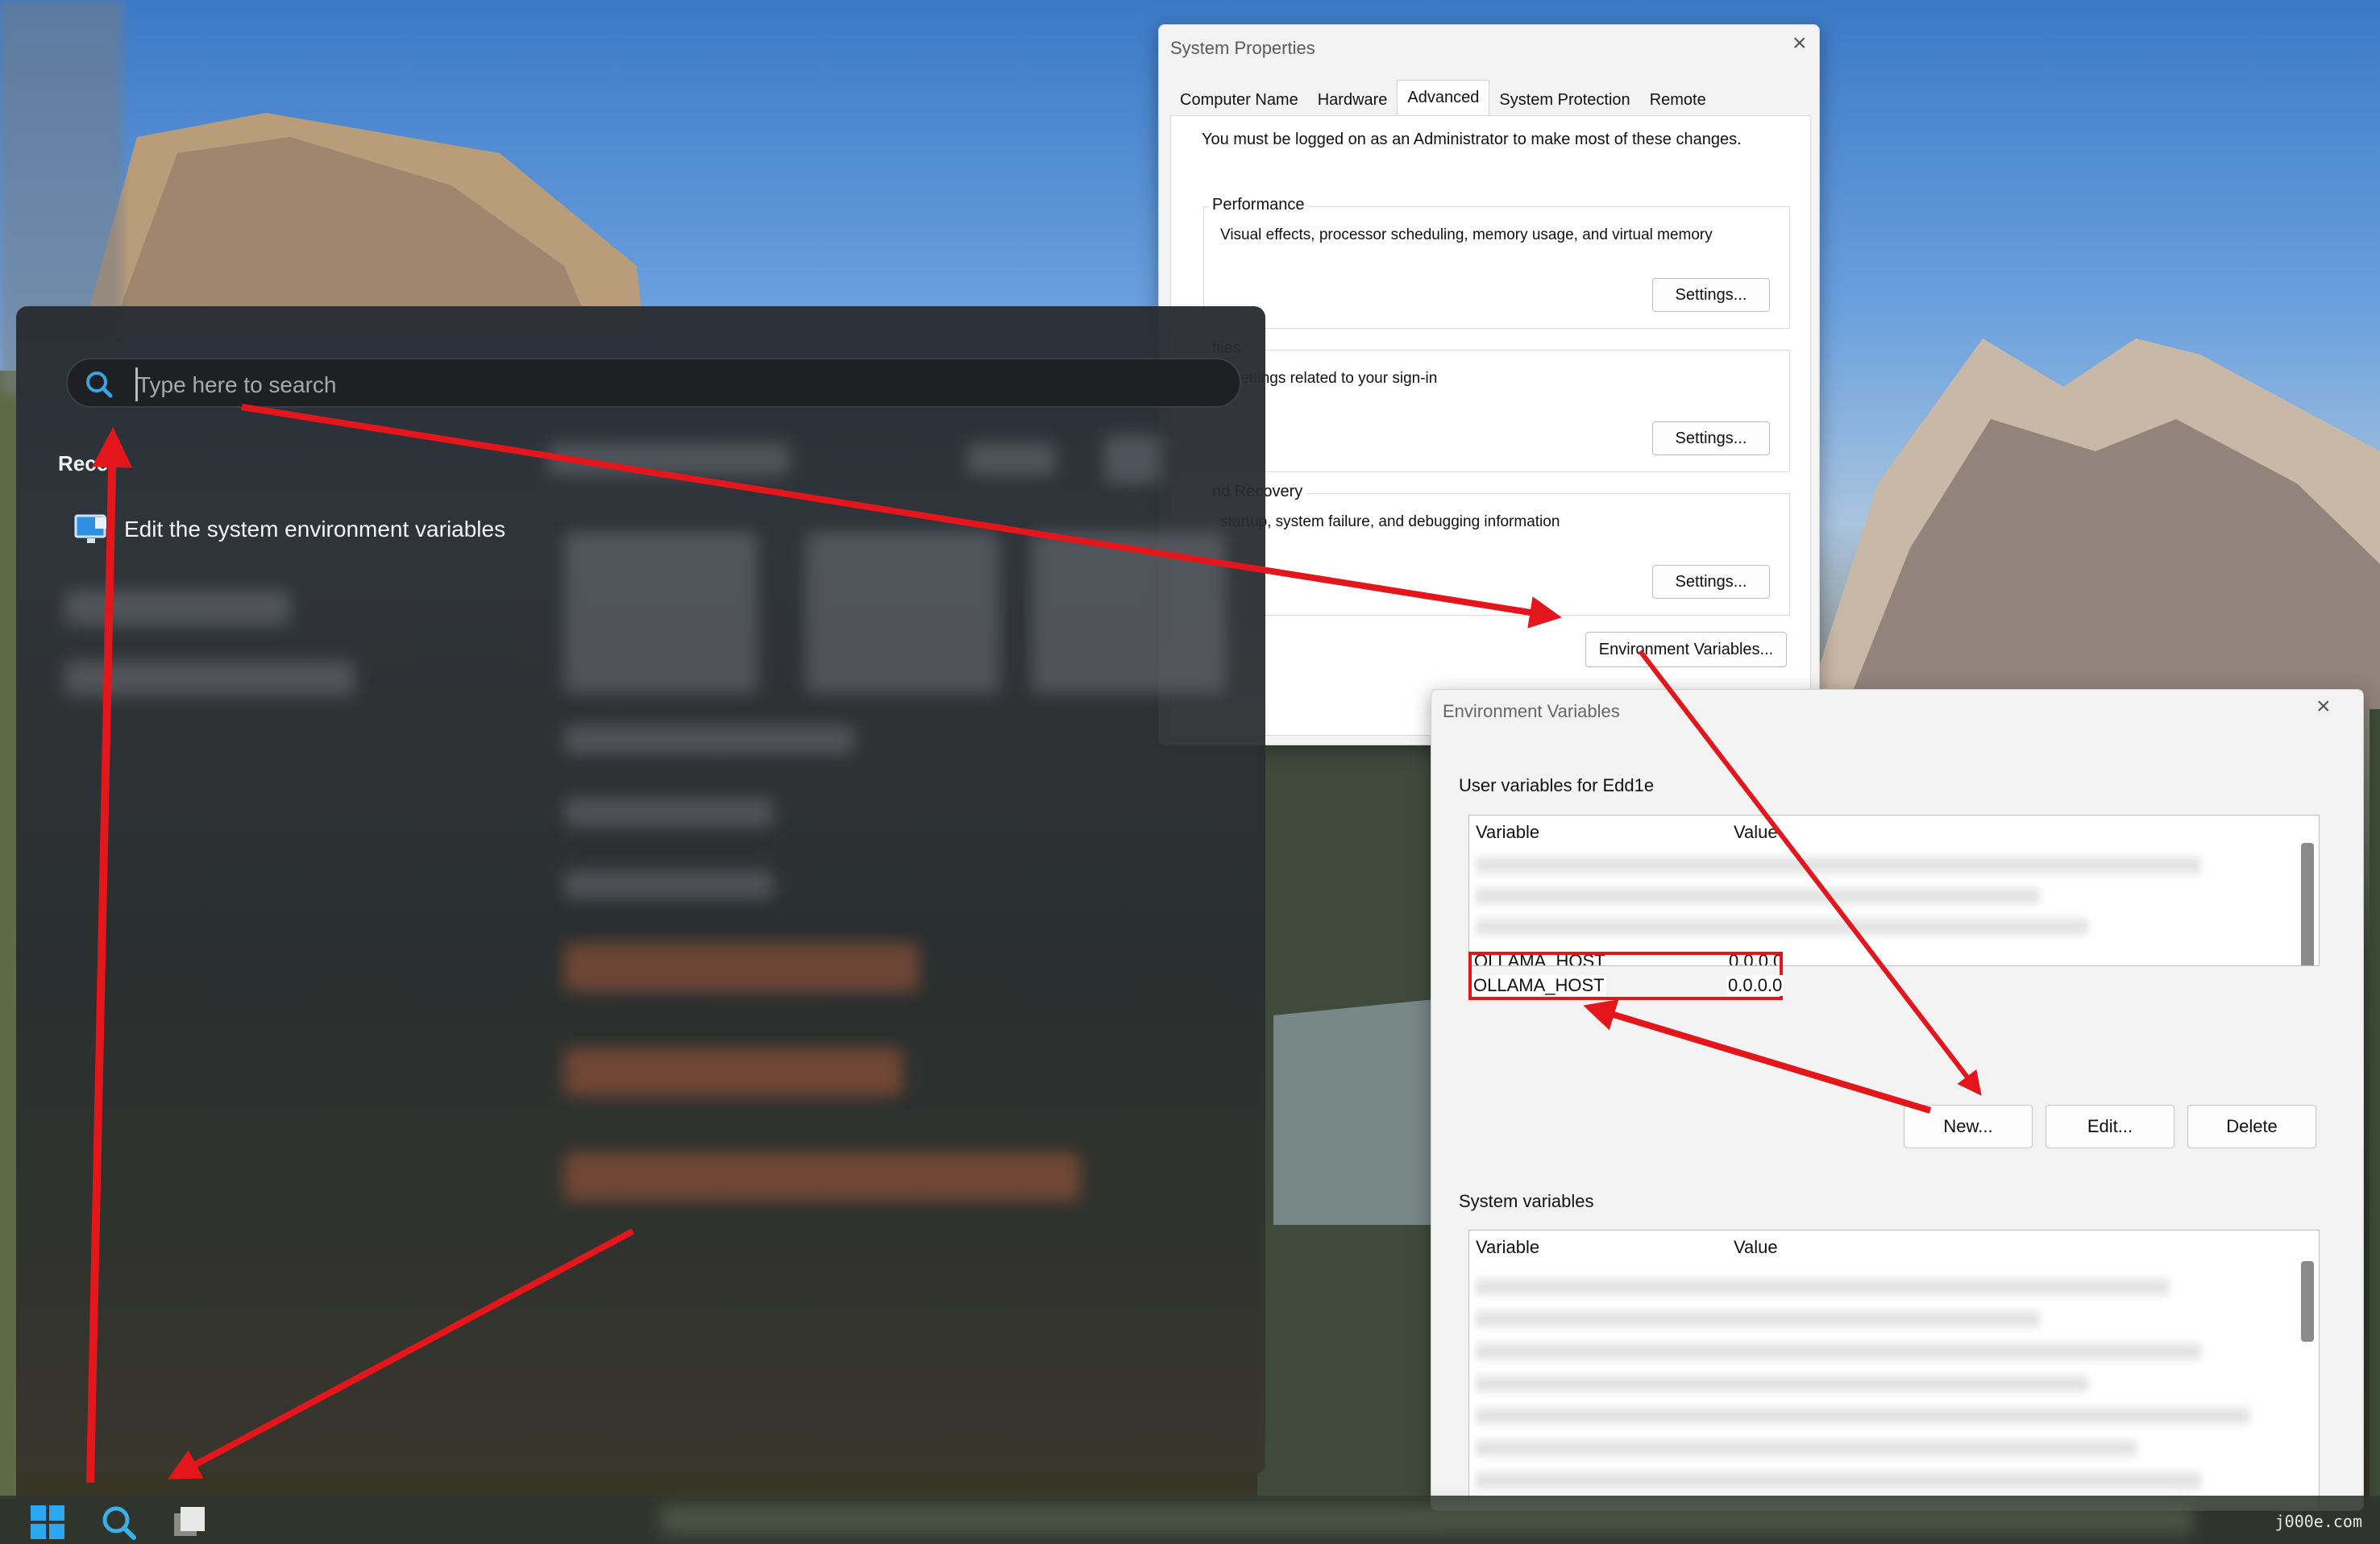 The width and height of the screenshot is (2380, 1544). I want to click on delete-button: Delete, so click(2251, 1126).